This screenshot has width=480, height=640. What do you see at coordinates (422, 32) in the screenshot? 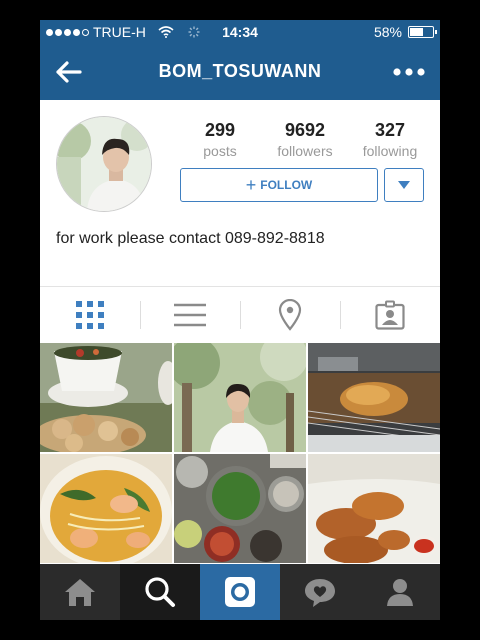
I see `battery-icon` at bounding box center [422, 32].